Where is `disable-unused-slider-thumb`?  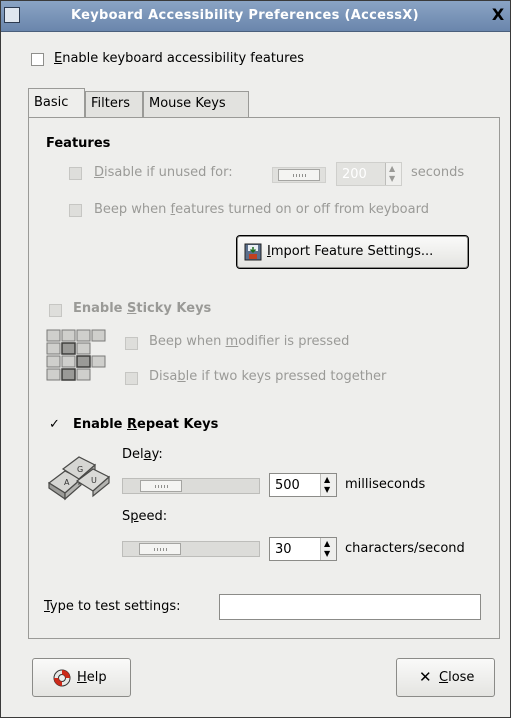
disable-unused-slider-thumb is located at coordinates (299, 175).